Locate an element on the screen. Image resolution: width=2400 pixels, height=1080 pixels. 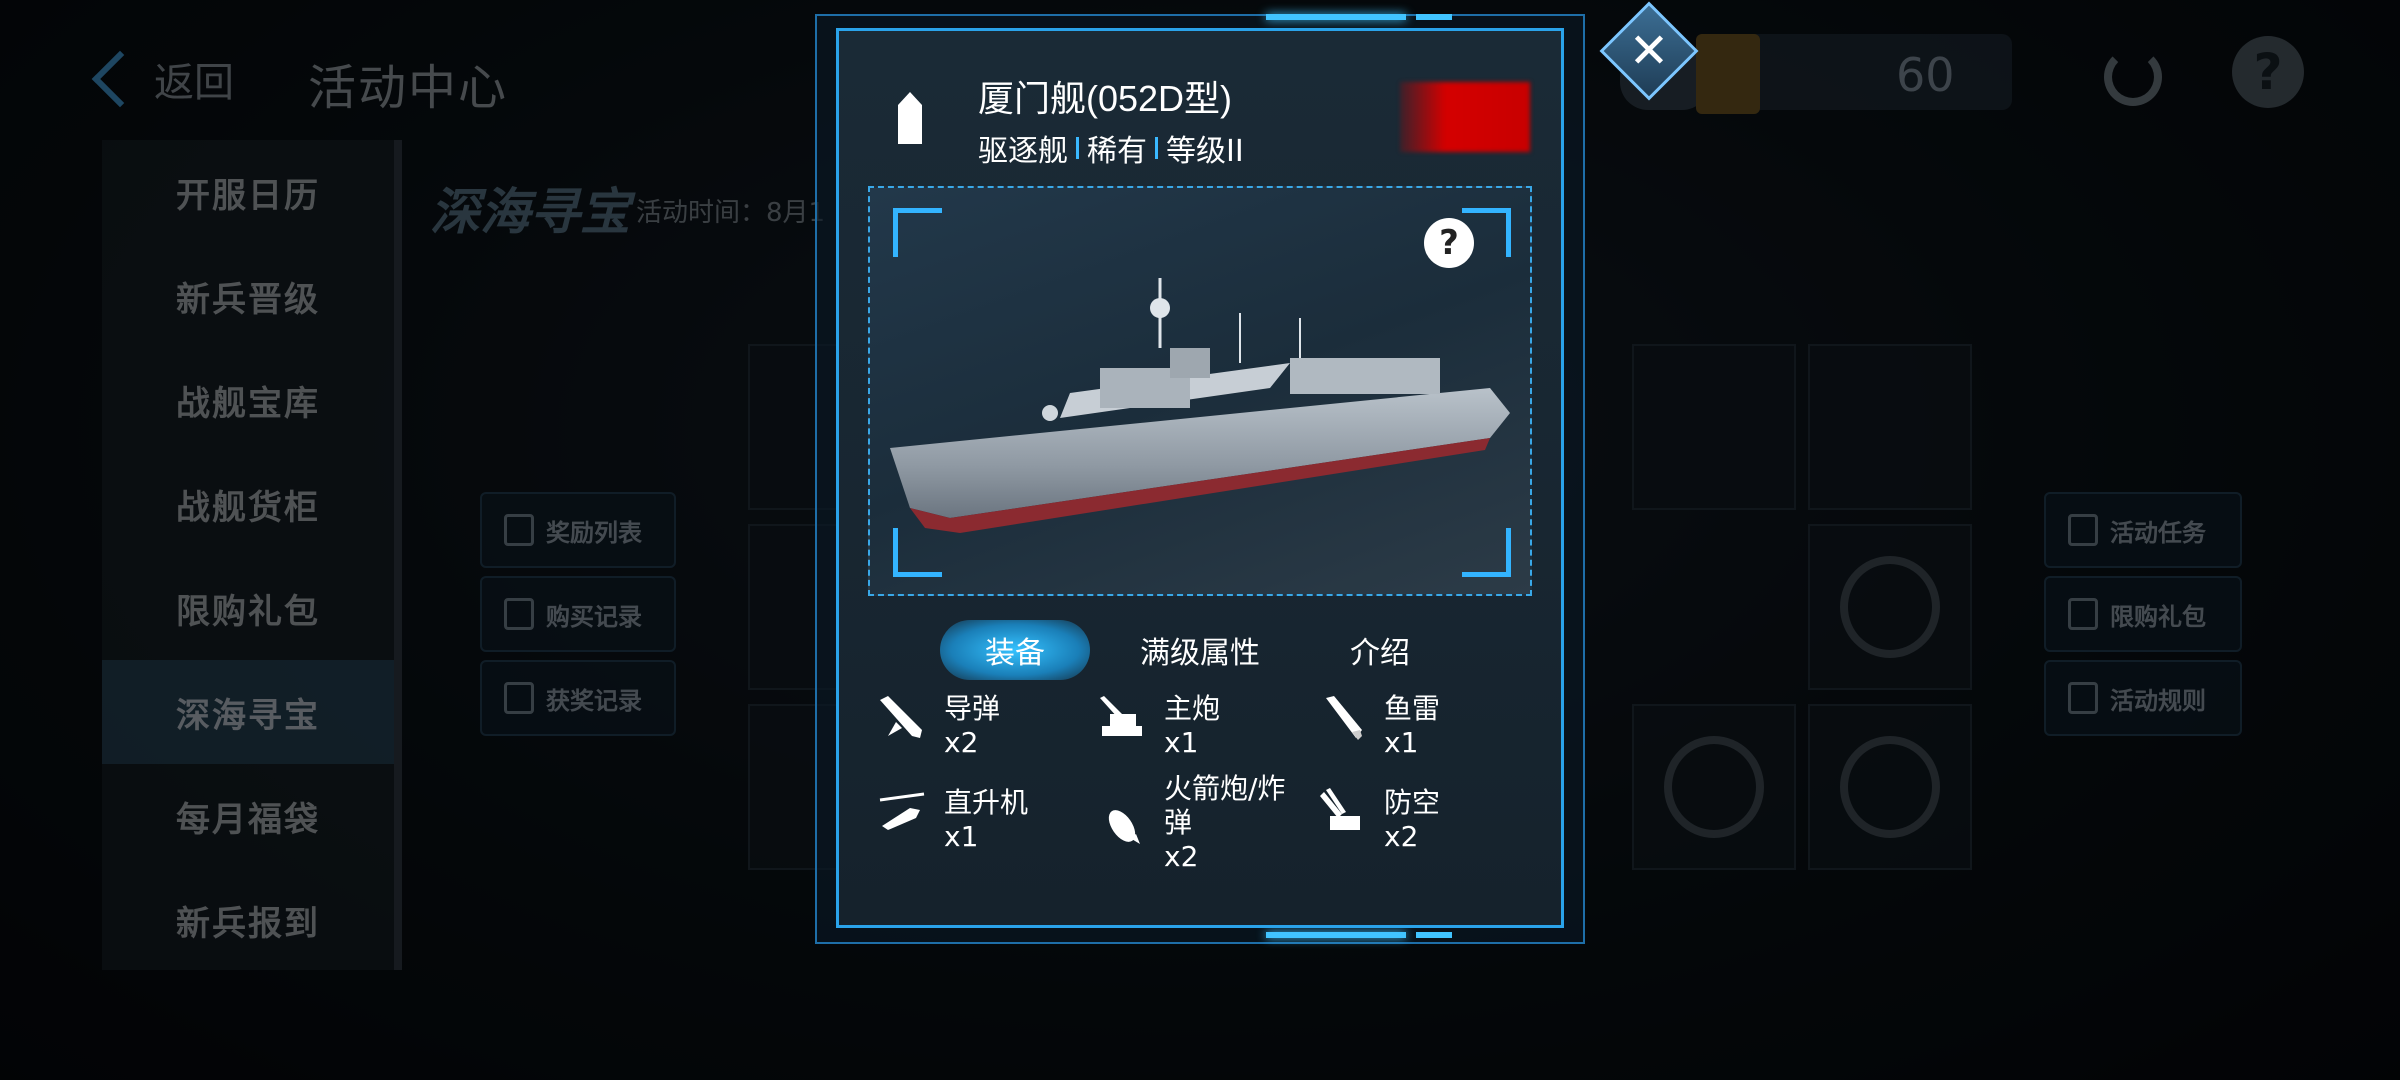
sidebar-item-warship-container: 战舰货柜 is located at coordinates (248, 504).